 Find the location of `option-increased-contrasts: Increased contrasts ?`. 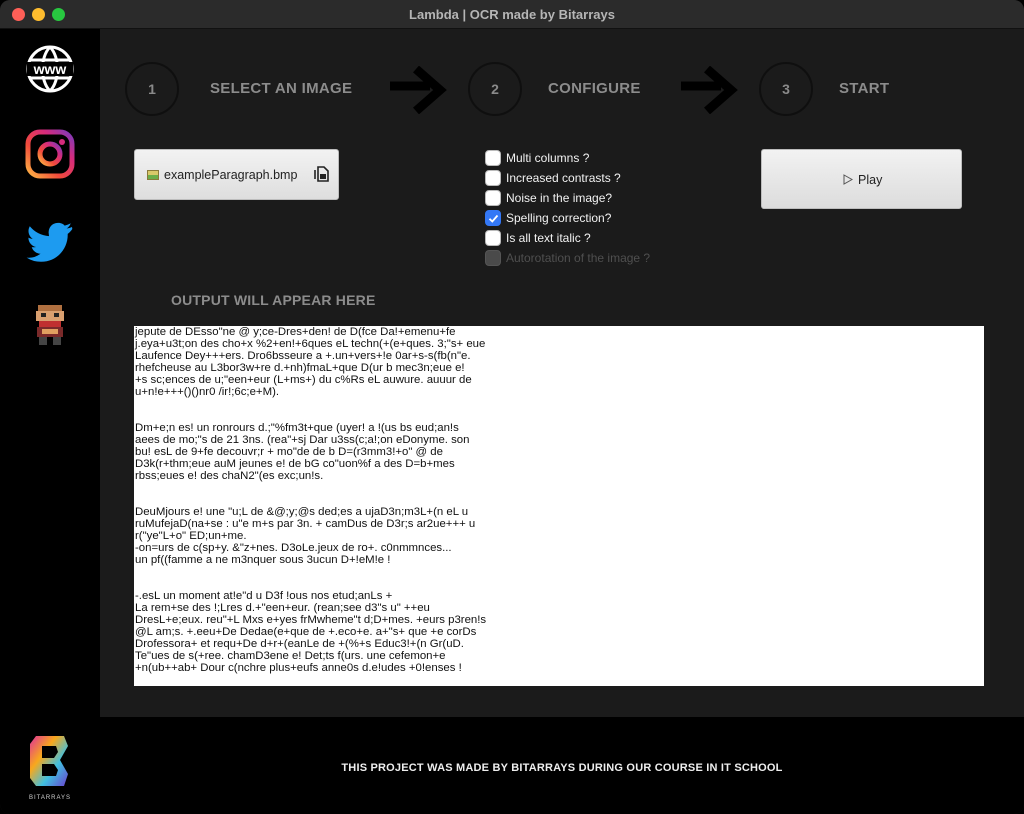

option-increased-contrasts: Increased contrasts ? is located at coordinates (585, 178).